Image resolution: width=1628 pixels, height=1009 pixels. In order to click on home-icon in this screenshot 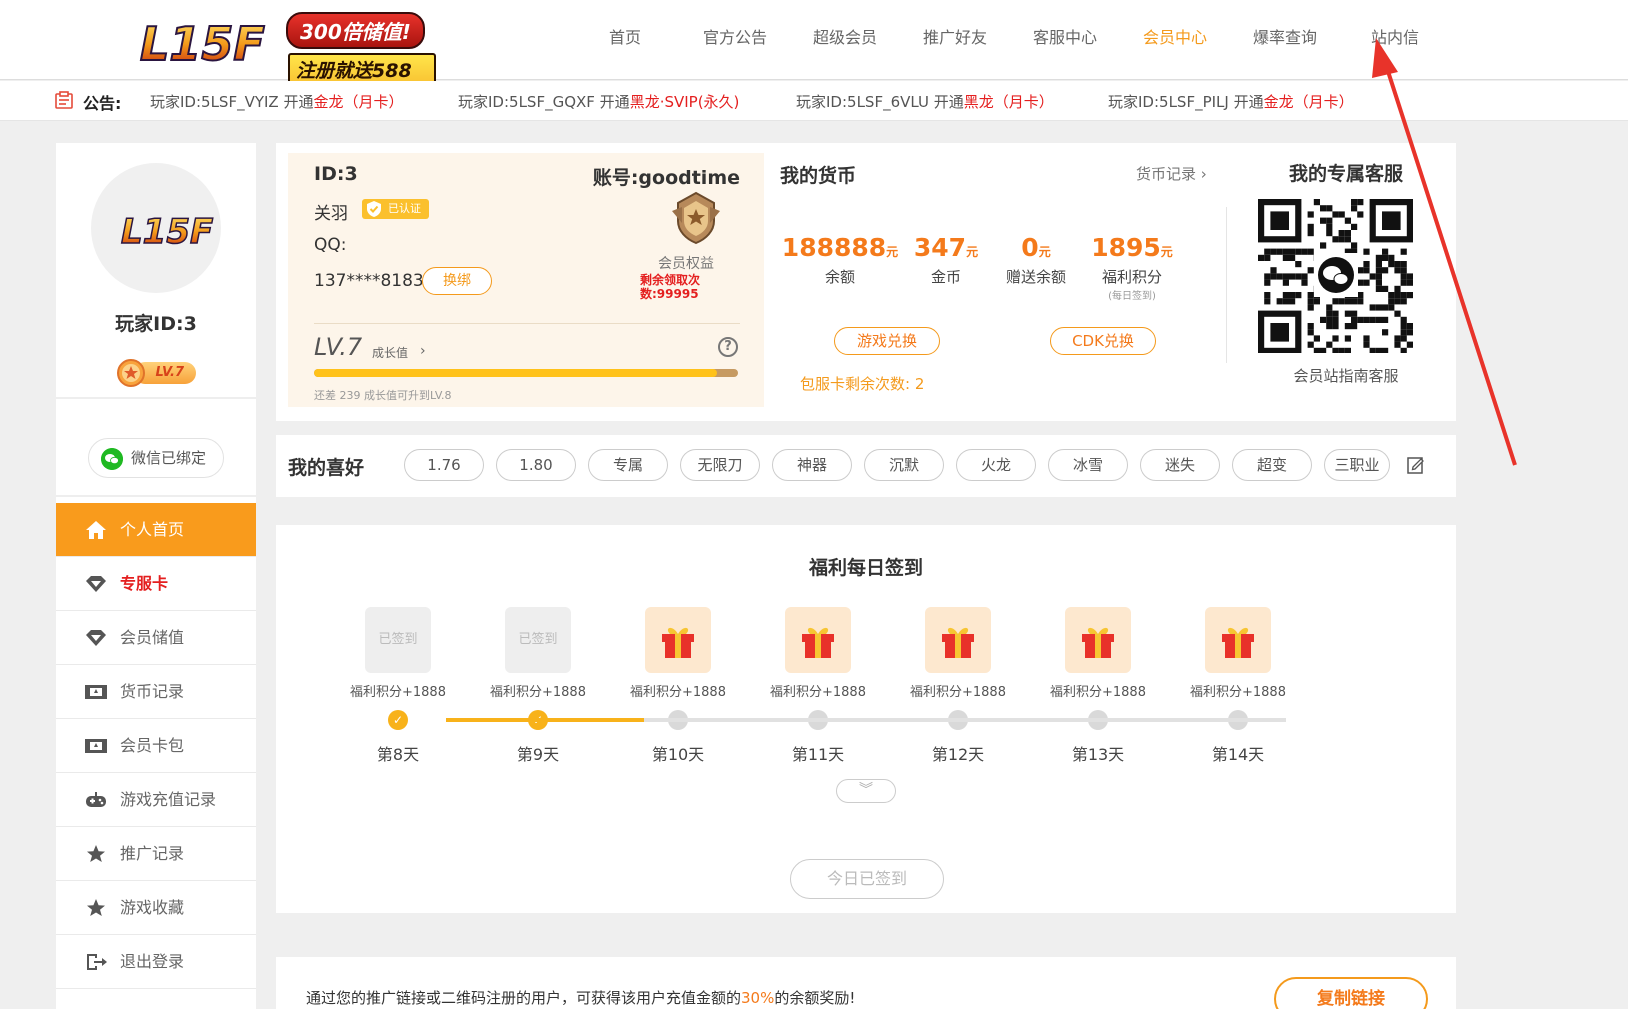, I will do `click(96, 530)`.